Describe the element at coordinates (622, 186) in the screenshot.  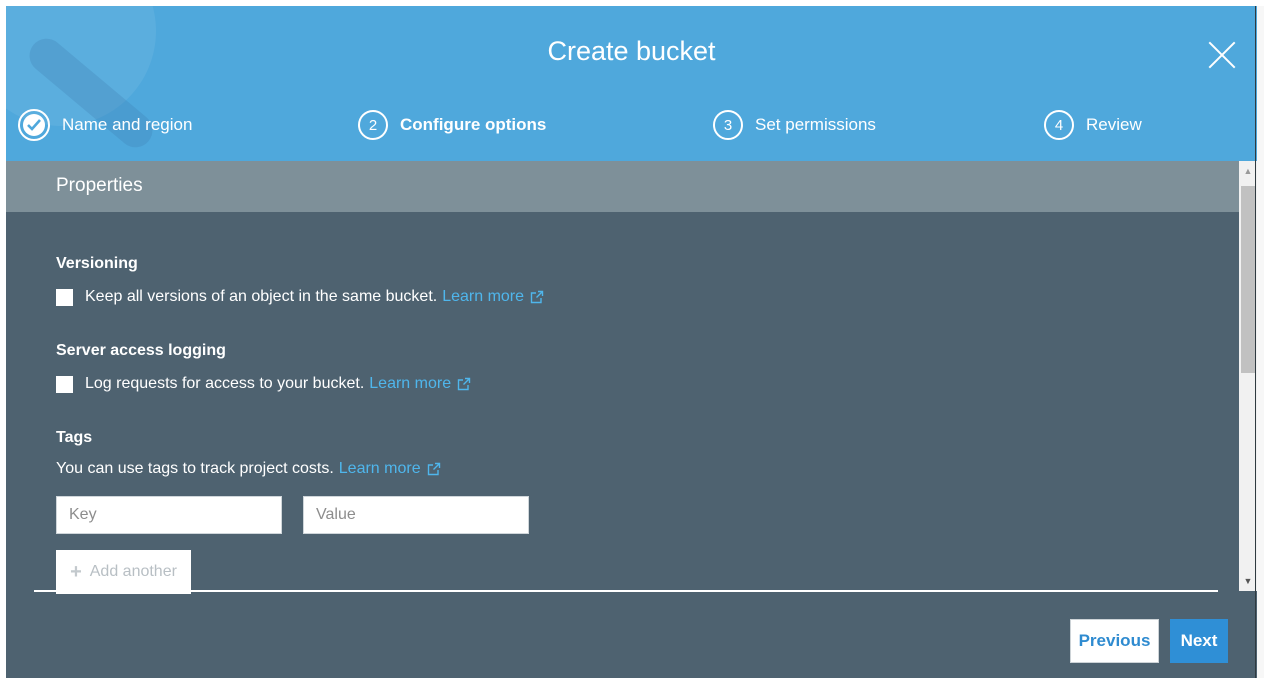
I see `properties-header: Properties` at that location.